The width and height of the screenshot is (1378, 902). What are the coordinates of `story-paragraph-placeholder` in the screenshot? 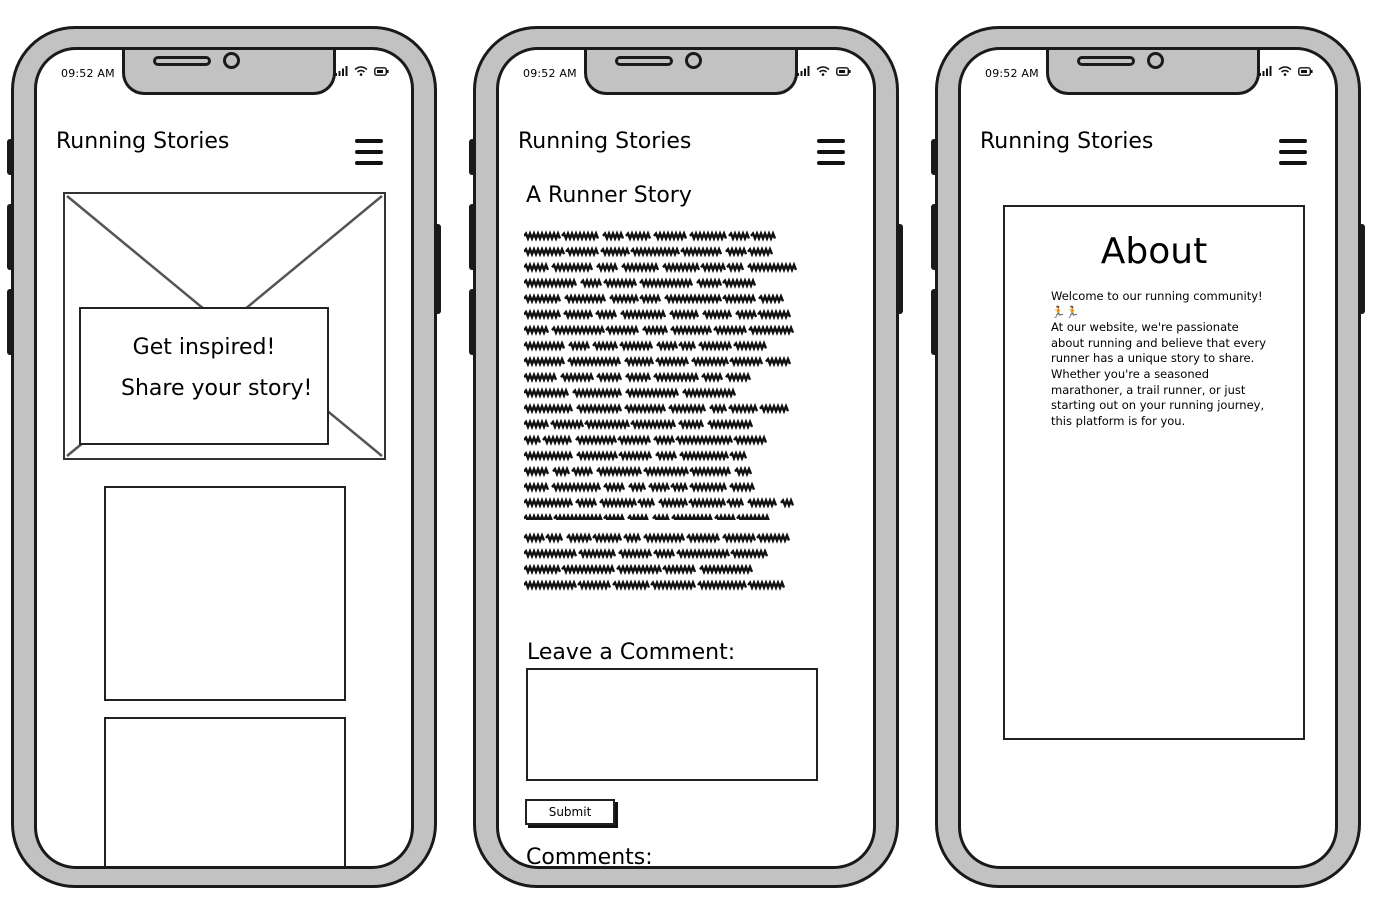 It's located at (657, 561).